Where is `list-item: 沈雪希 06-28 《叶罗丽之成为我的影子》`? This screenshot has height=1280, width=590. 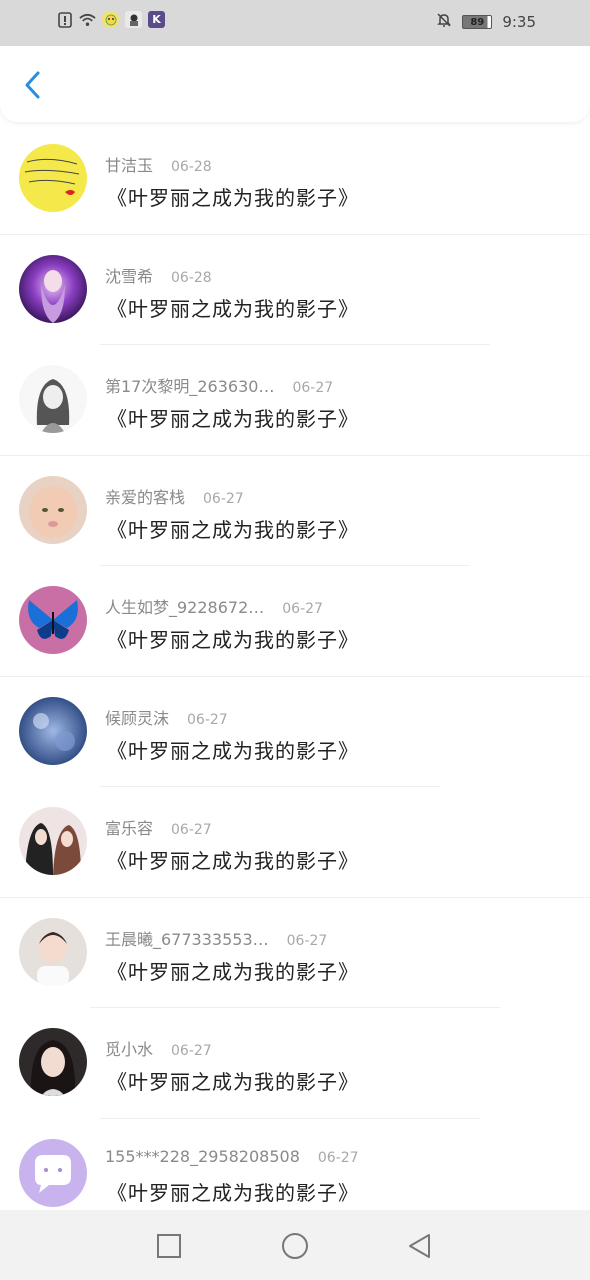
list-item: 沈雪希 06-28 《叶罗丽之成为我的影子》 is located at coordinates (295, 290).